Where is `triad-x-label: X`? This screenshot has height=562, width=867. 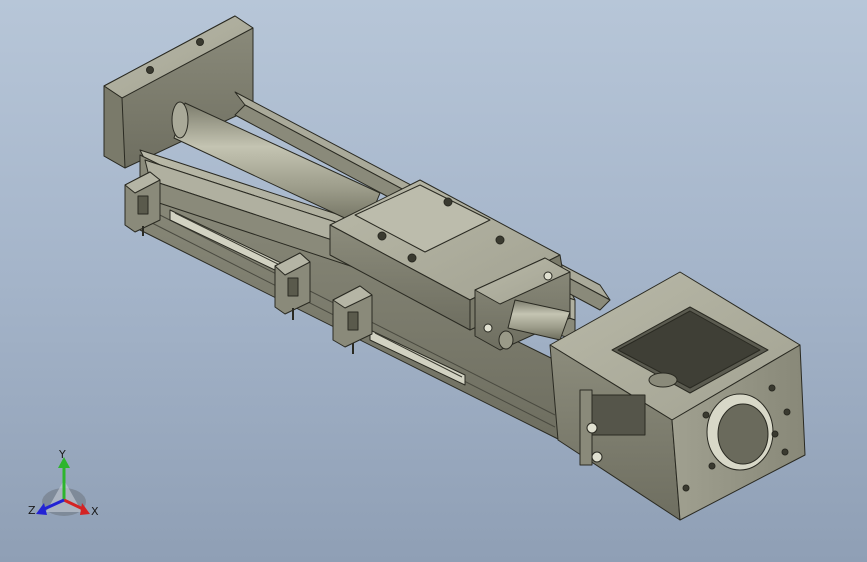
triad-x-label: X is located at coordinates (95, 511).